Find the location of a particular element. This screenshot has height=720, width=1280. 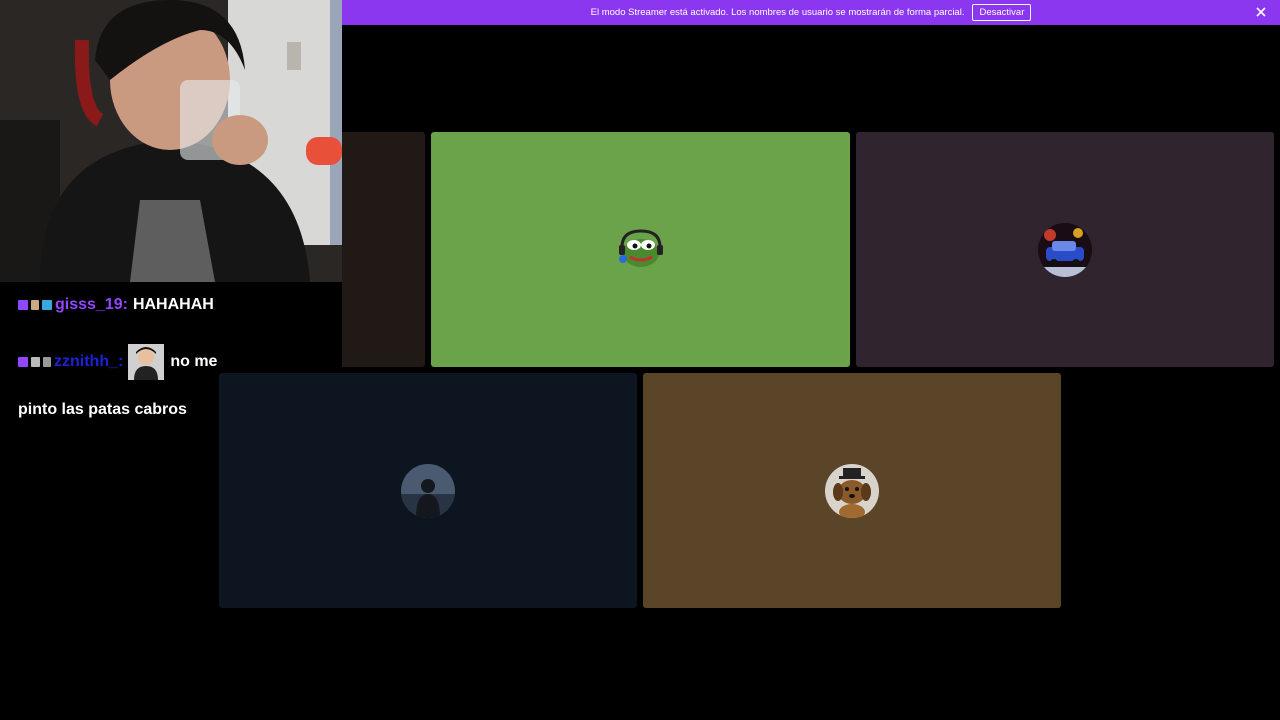

chat-username: gisss_19: is located at coordinates (91, 304).